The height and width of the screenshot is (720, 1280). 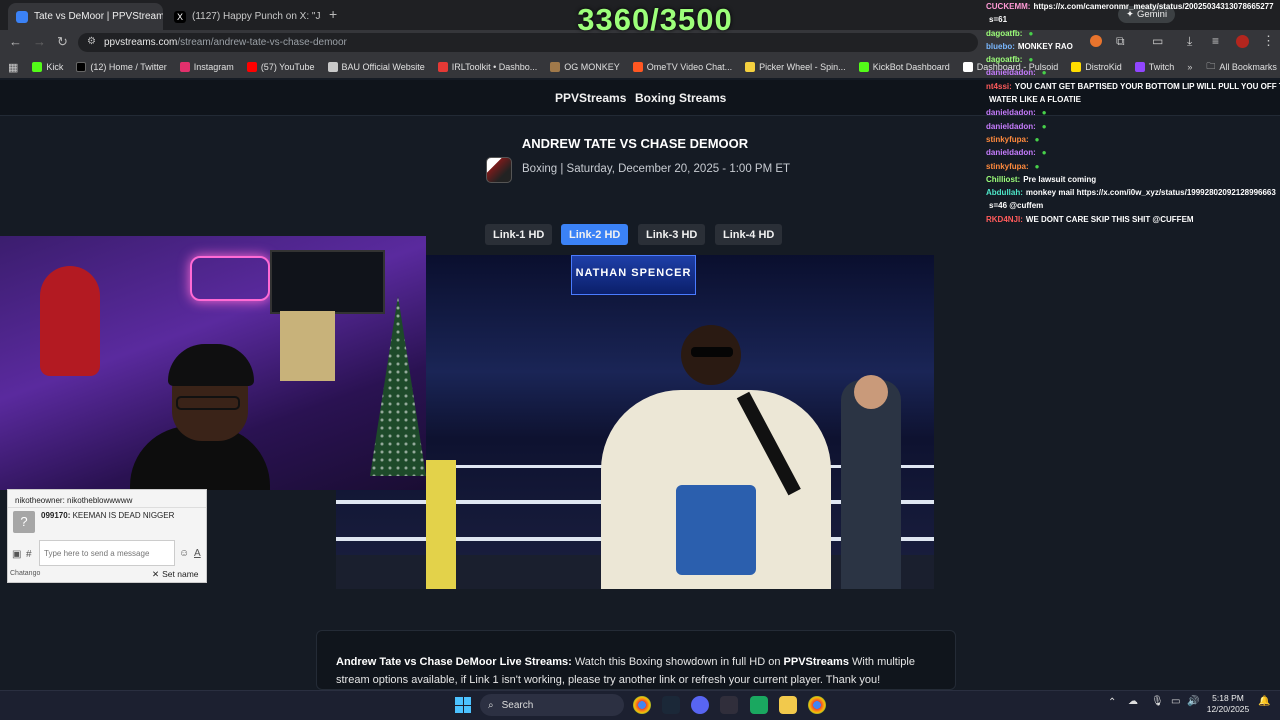 I want to click on chevron-up-icon: ⌃, so click(x=1112, y=702).